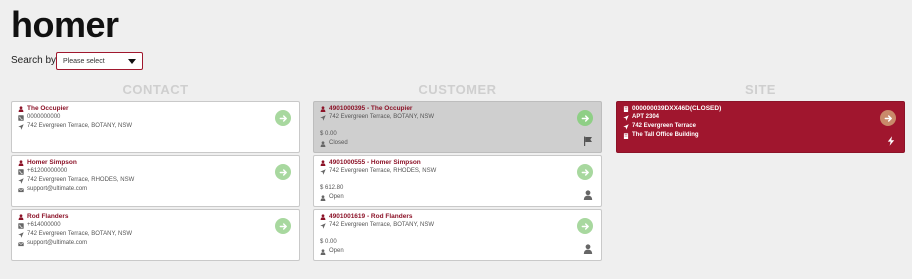 Image resolution: width=912 pixels, height=279 pixels. I want to click on customer-name: 4901000555 - Homer Simpson, so click(375, 162).